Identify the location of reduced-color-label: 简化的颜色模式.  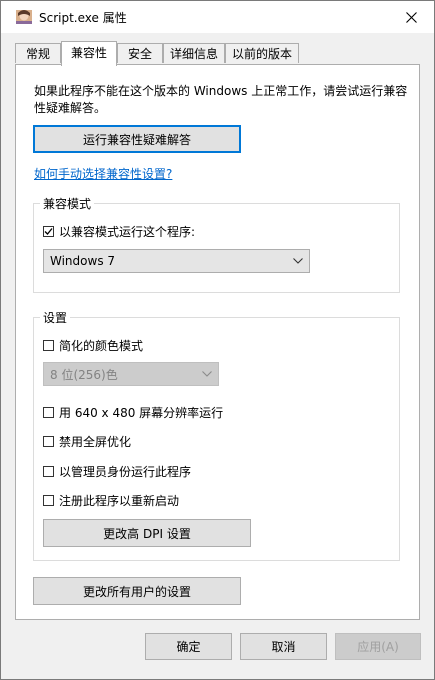
(101, 346).